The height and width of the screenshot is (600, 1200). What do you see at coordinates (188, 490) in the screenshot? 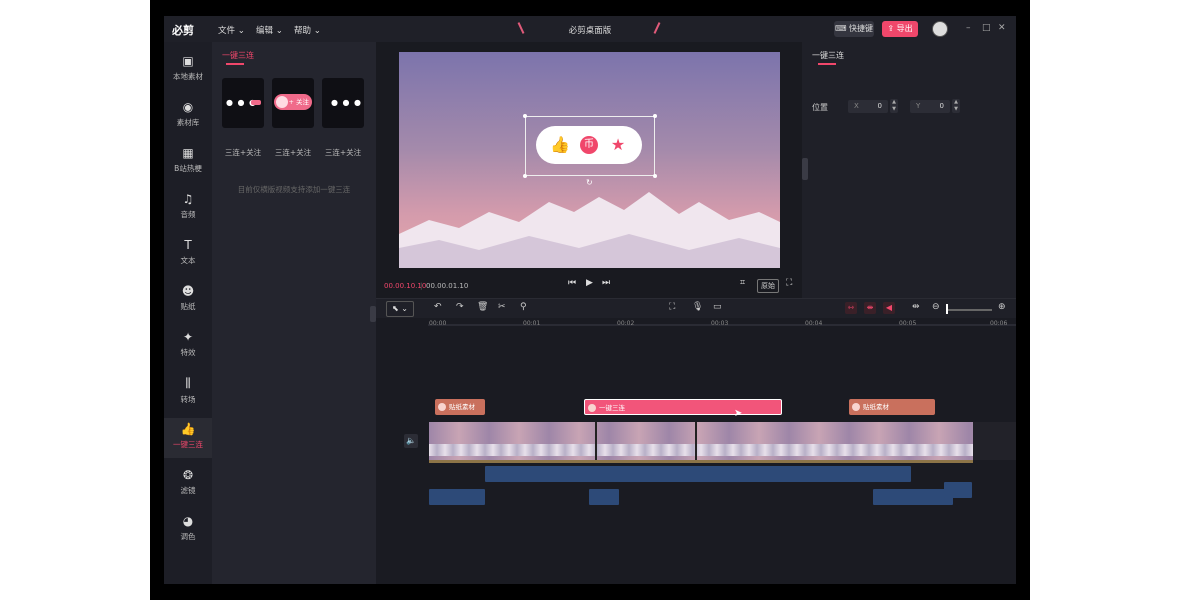
I see `nav-label: 滤镜` at bounding box center [188, 490].